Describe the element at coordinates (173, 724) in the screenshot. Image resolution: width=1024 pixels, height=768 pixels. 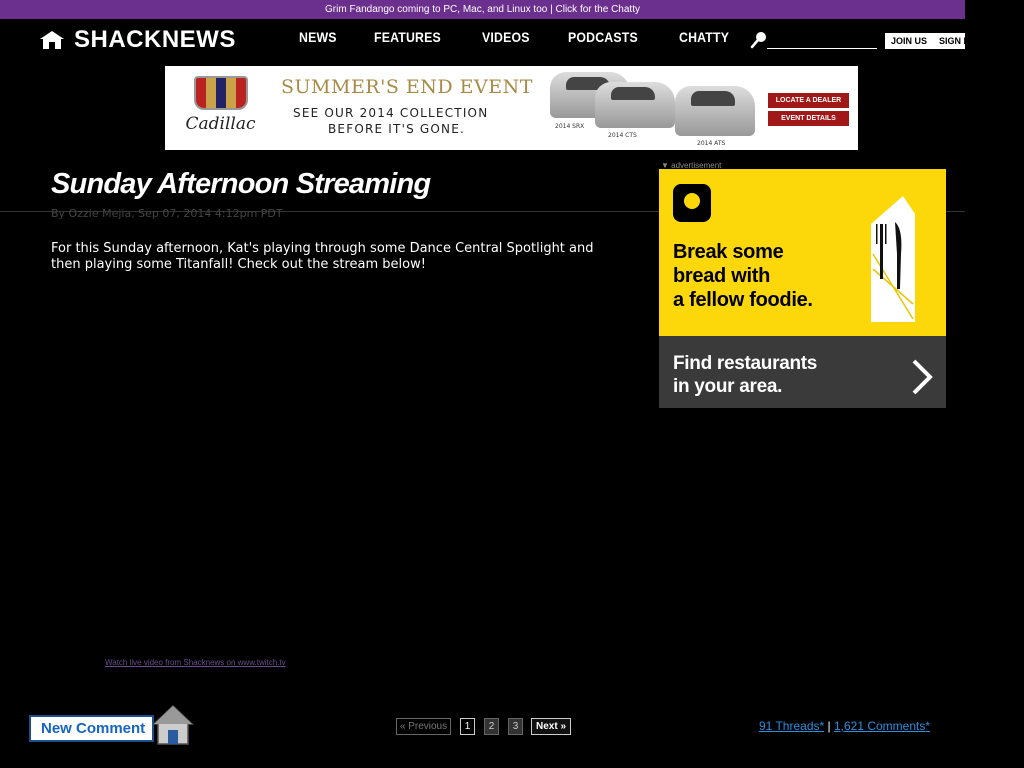
I see `house-comment-icon` at that location.